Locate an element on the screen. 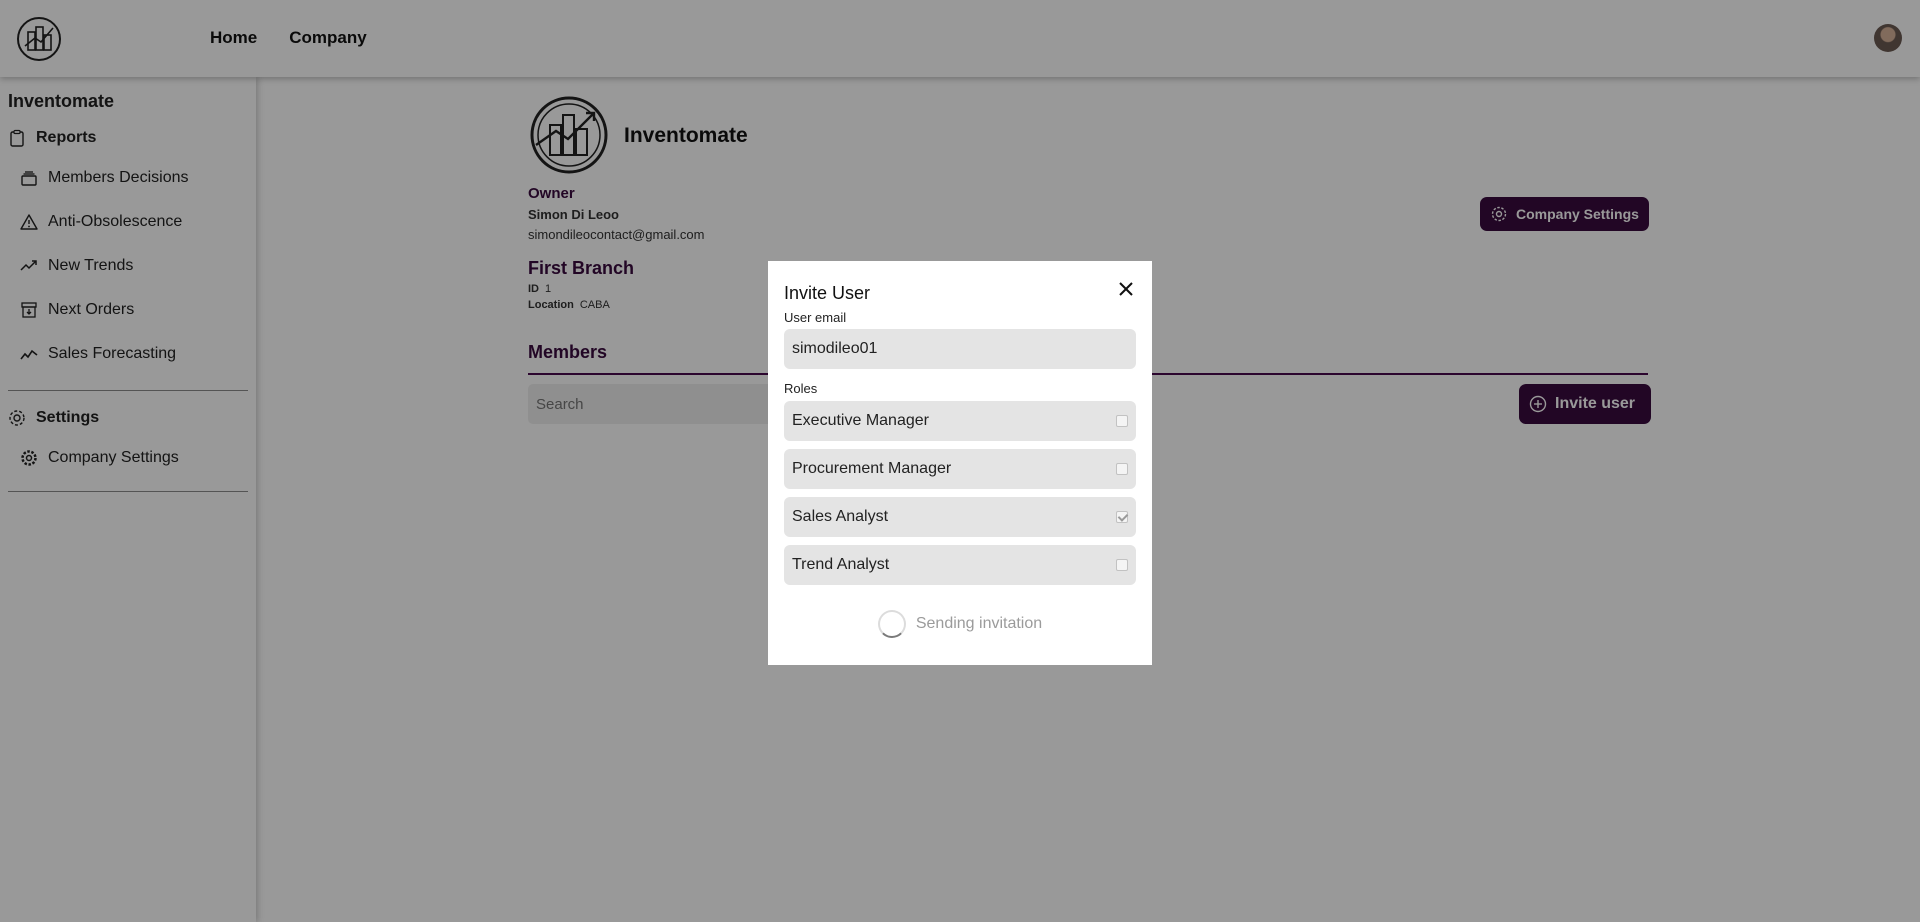 The width and height of the screenshot is (1920, 922). sending-status: Sending invitation is located at coordinates (960, 624).